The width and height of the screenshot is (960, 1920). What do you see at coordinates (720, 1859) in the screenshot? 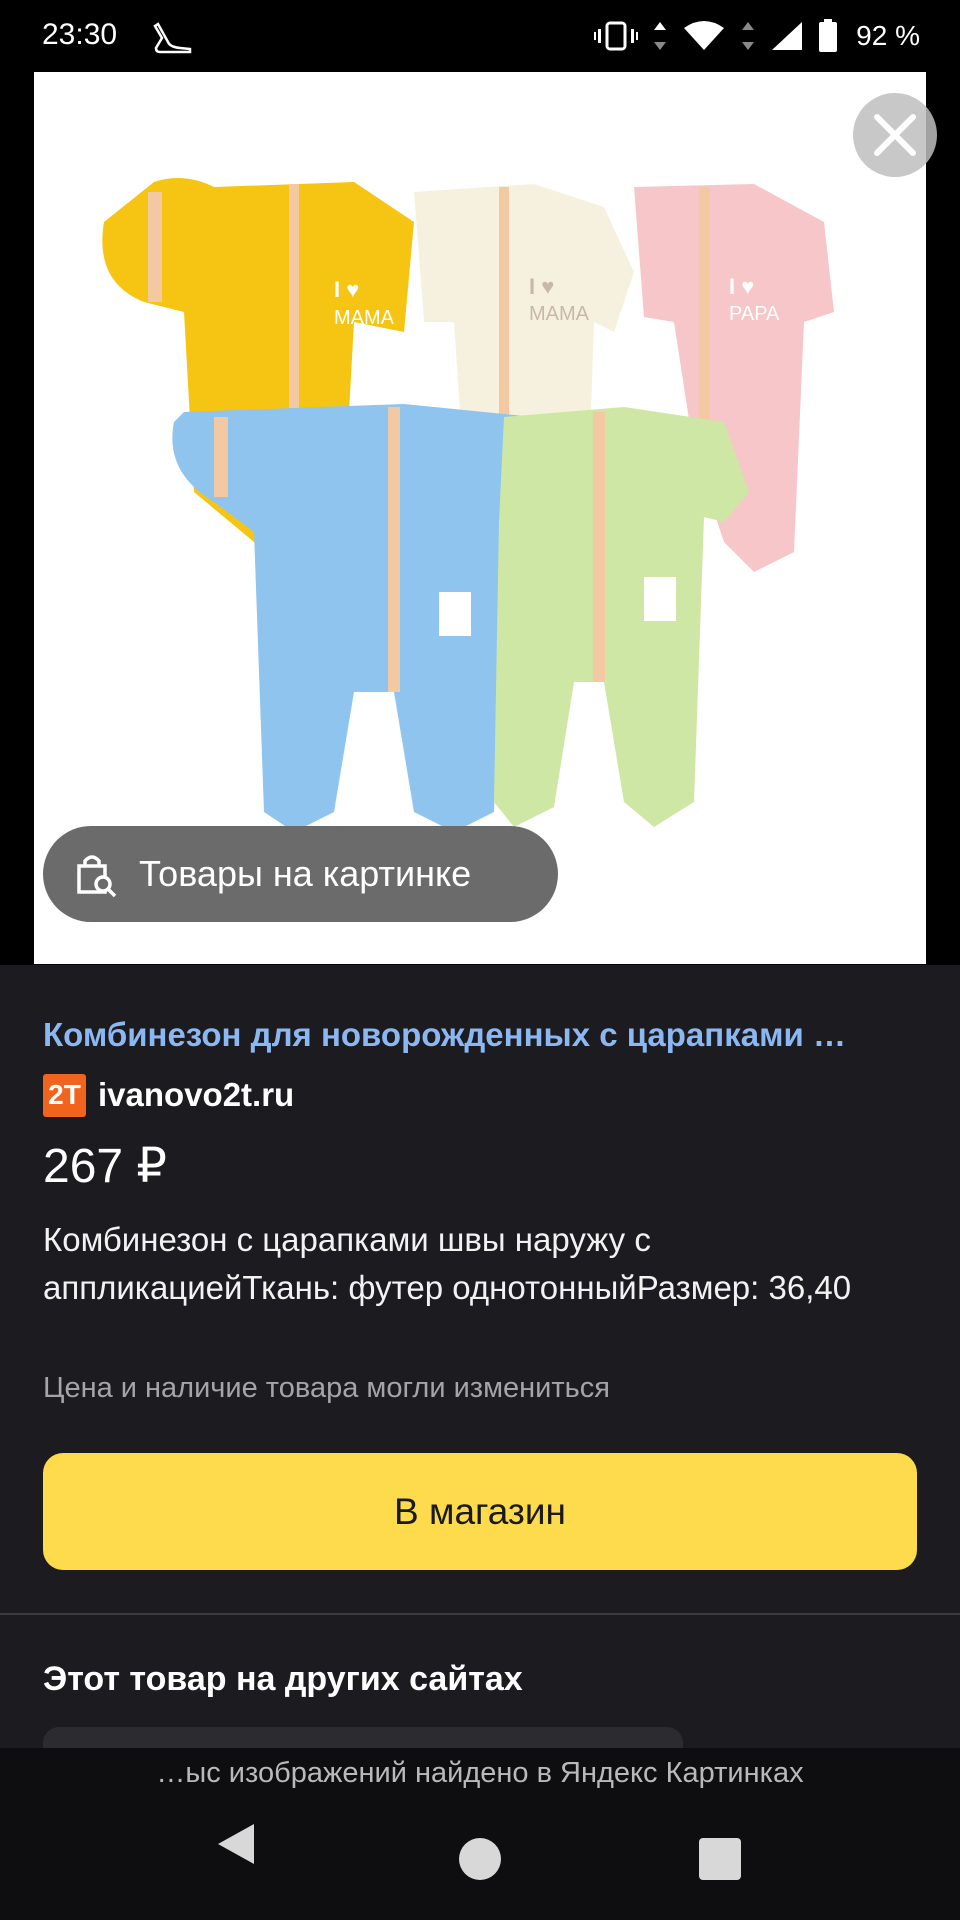
I see `recents-icon` at bounding box center [720, 1859].